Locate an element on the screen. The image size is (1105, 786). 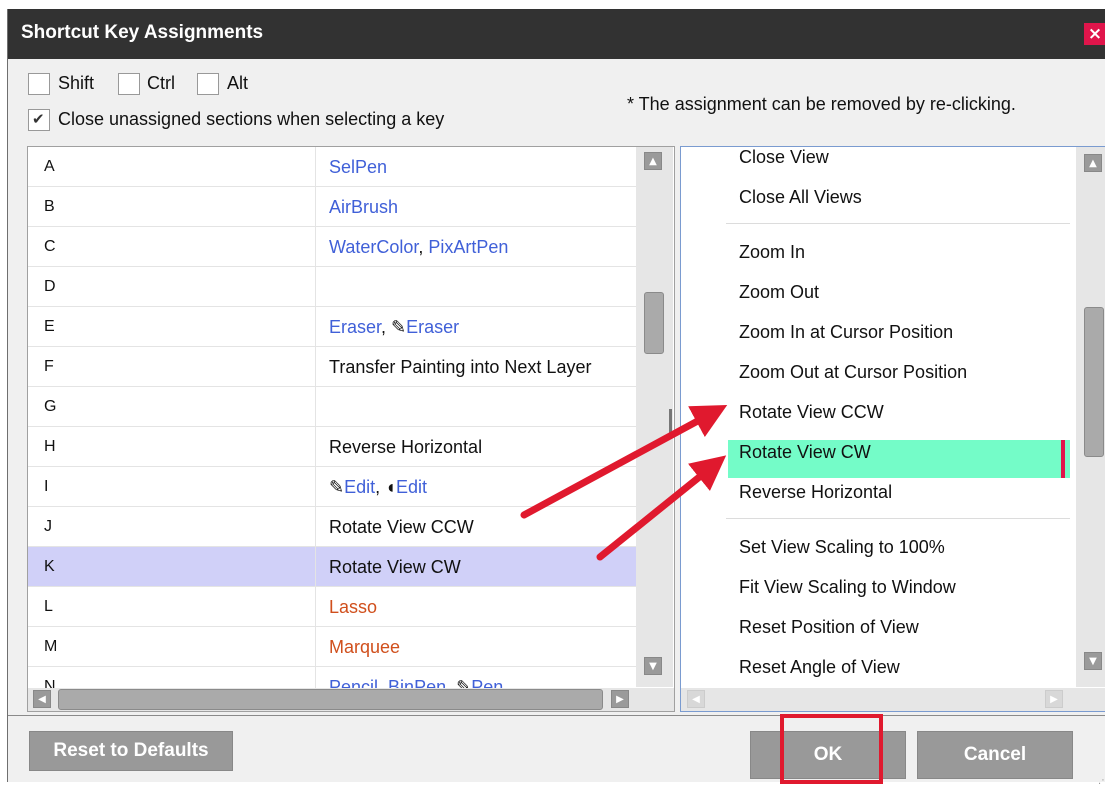
key-row-b: B AirBrush is located at coordinates (333, 207).